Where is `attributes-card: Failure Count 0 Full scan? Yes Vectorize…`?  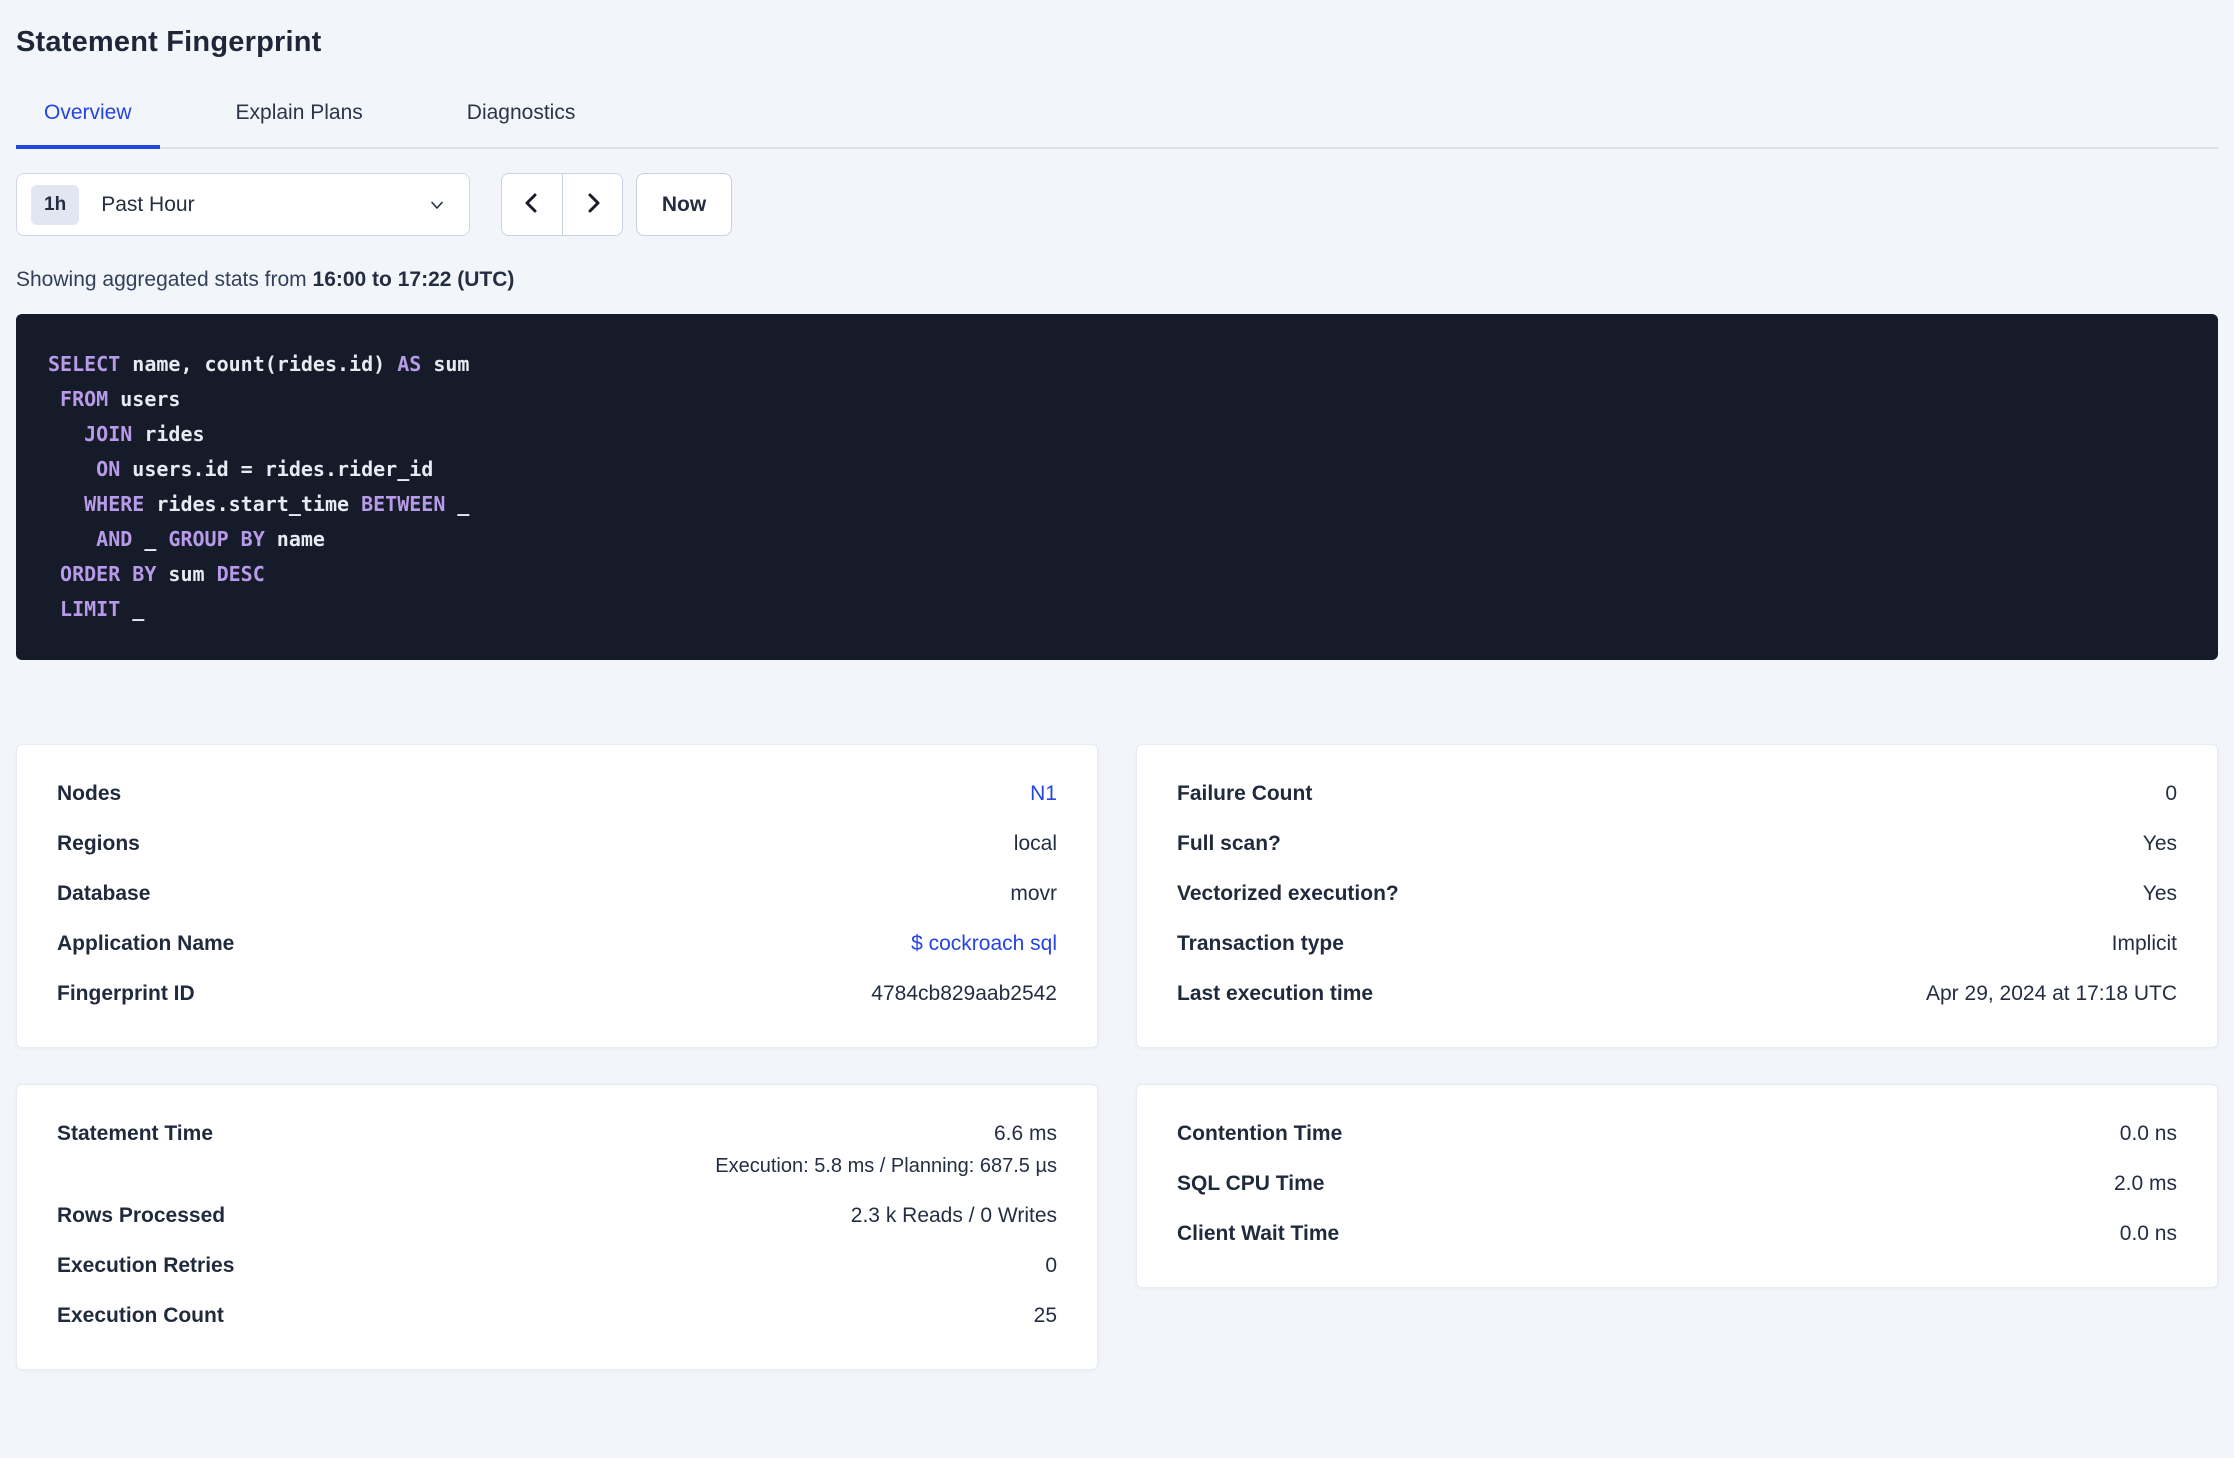 attributes-card: Failure Count 0 Full scan? Yes Vectorize… is located at coordinates (1677, 896).